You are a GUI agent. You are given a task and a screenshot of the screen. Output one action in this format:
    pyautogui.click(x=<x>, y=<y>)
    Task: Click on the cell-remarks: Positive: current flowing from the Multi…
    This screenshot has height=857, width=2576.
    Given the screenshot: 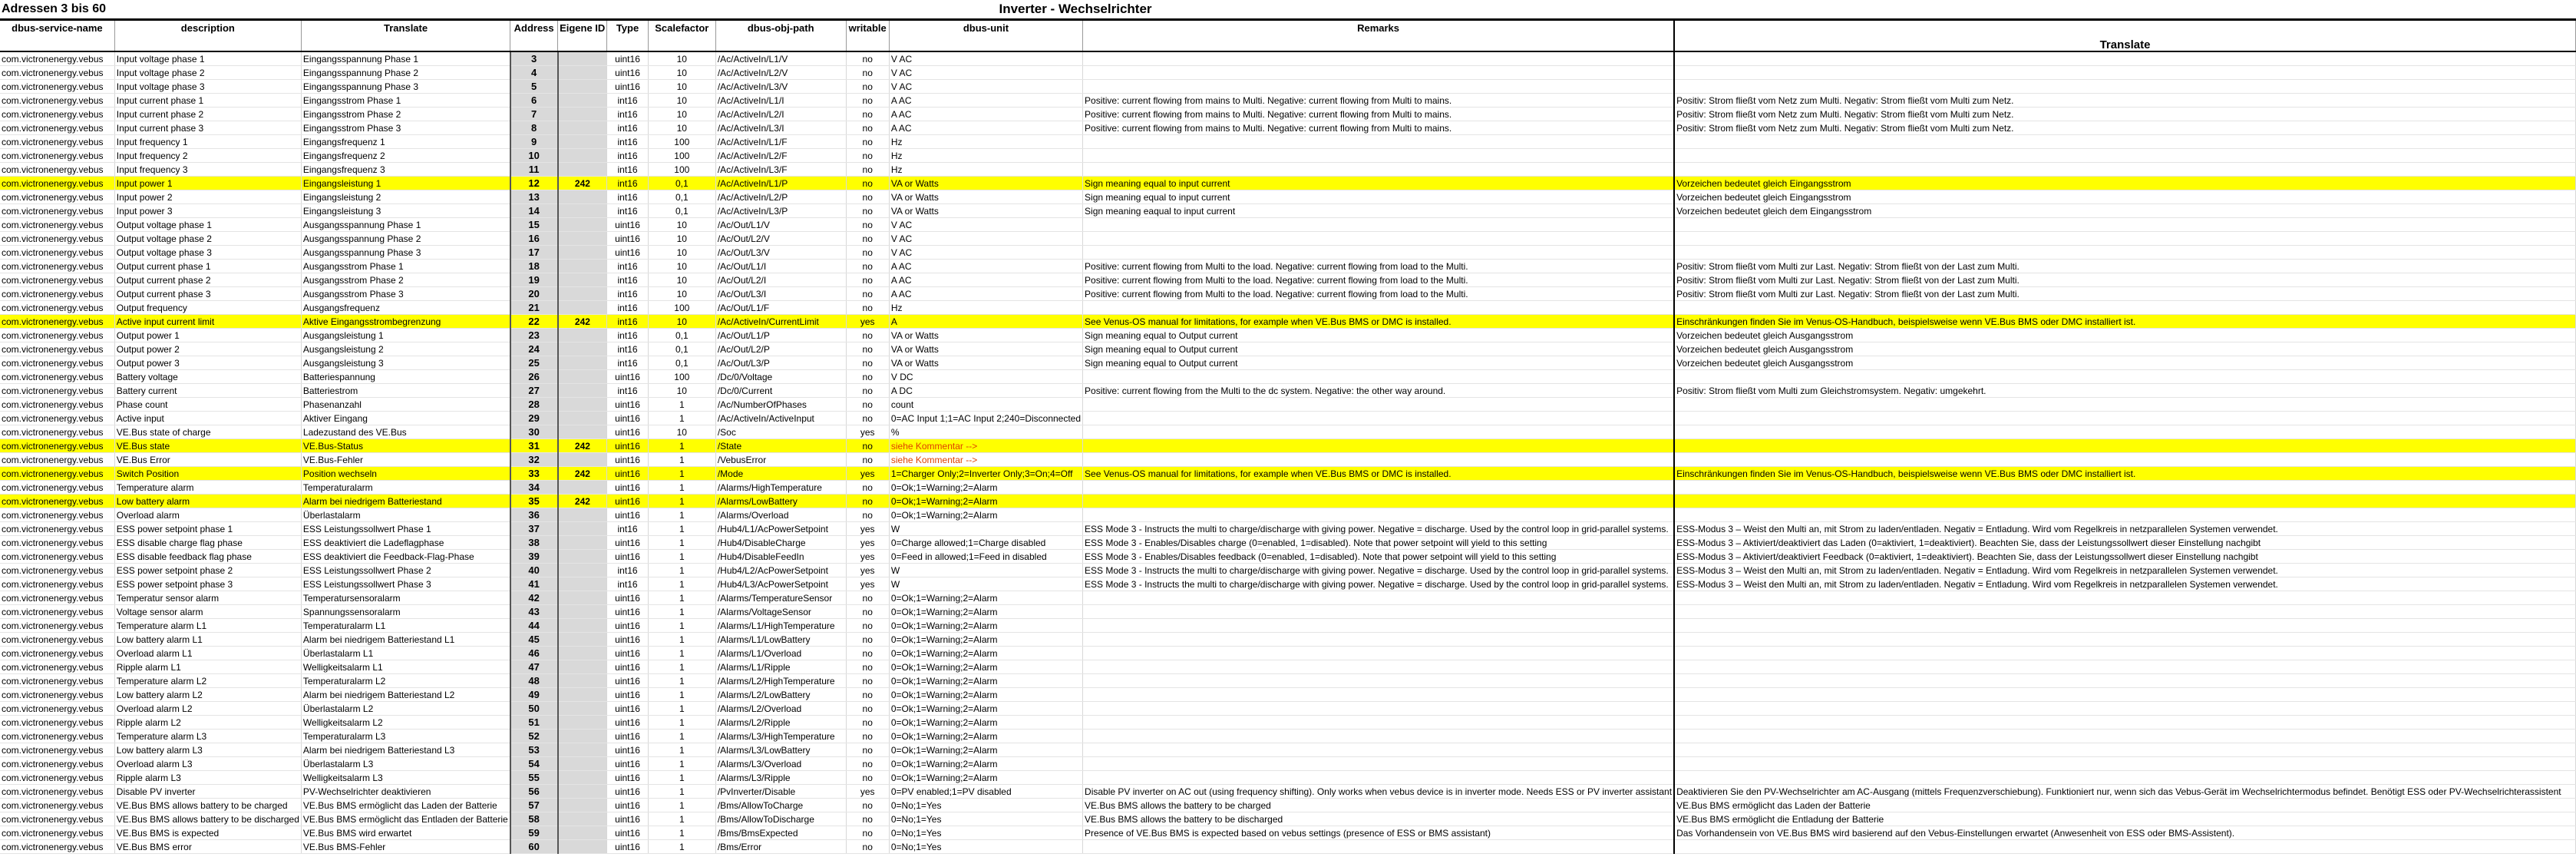 What is the action you would take?
    pyautogui.click(x=1379, y=390)
    